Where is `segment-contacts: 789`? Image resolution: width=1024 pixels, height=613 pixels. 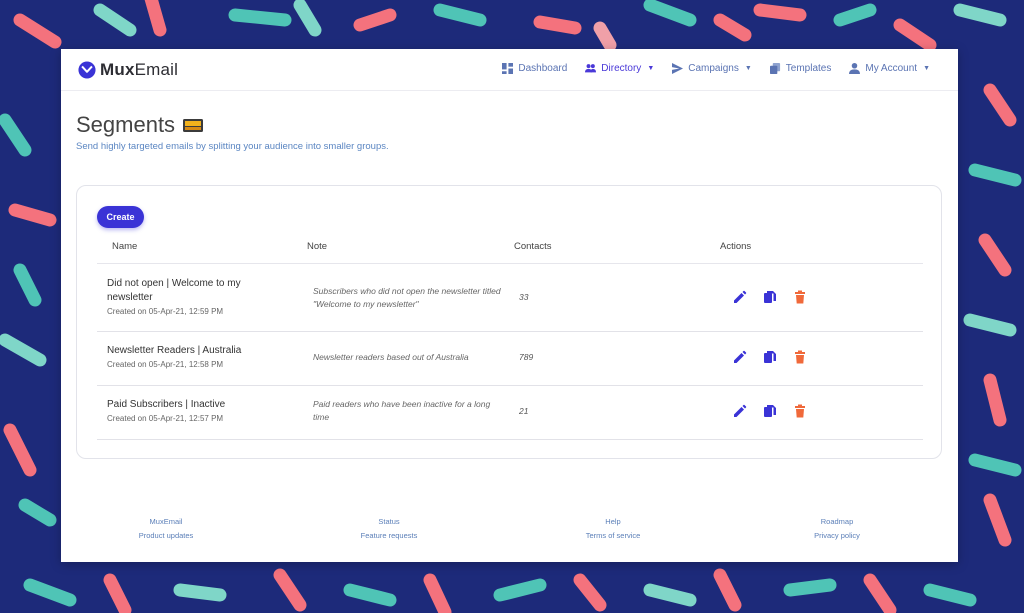
segment-contacts: 789 is located at coordinates (526, 357).